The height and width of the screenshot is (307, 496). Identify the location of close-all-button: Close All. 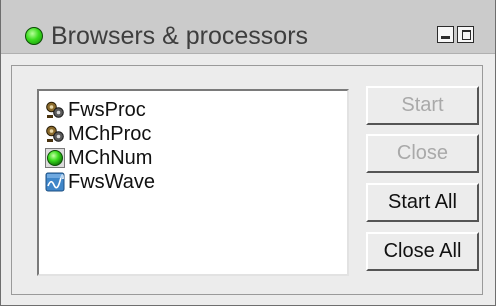
(422, 251).